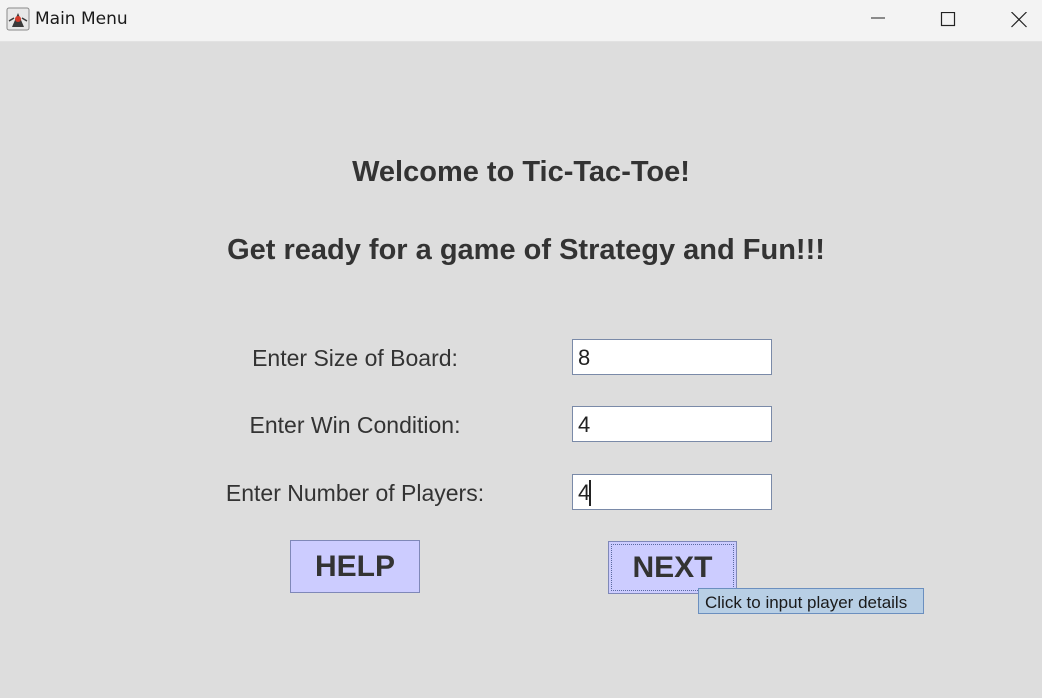  Describe the element at coordinates (18, 19) in the screenshot. I see `java-duke-icon` at that location.